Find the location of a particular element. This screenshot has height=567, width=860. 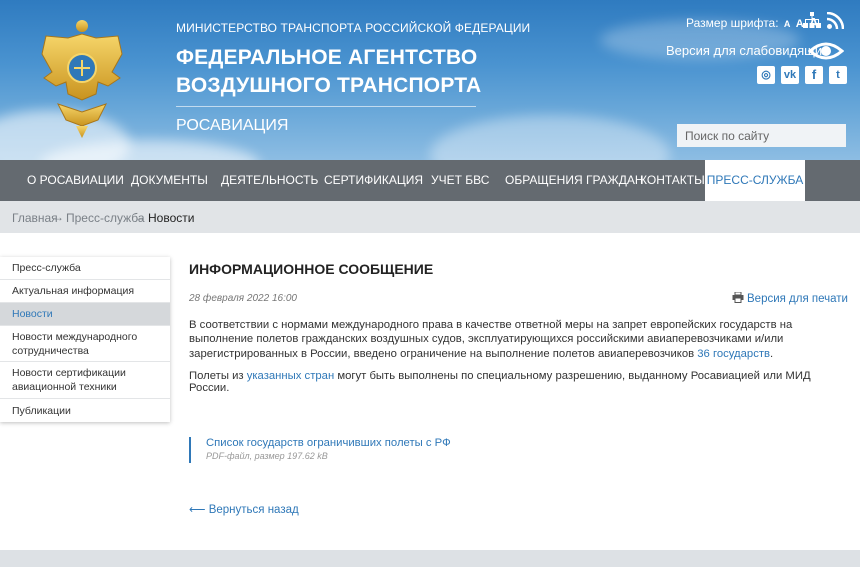

nav-item-certification: СЕРТИФИКАЦИЯ is located at coordinates (373, 180).